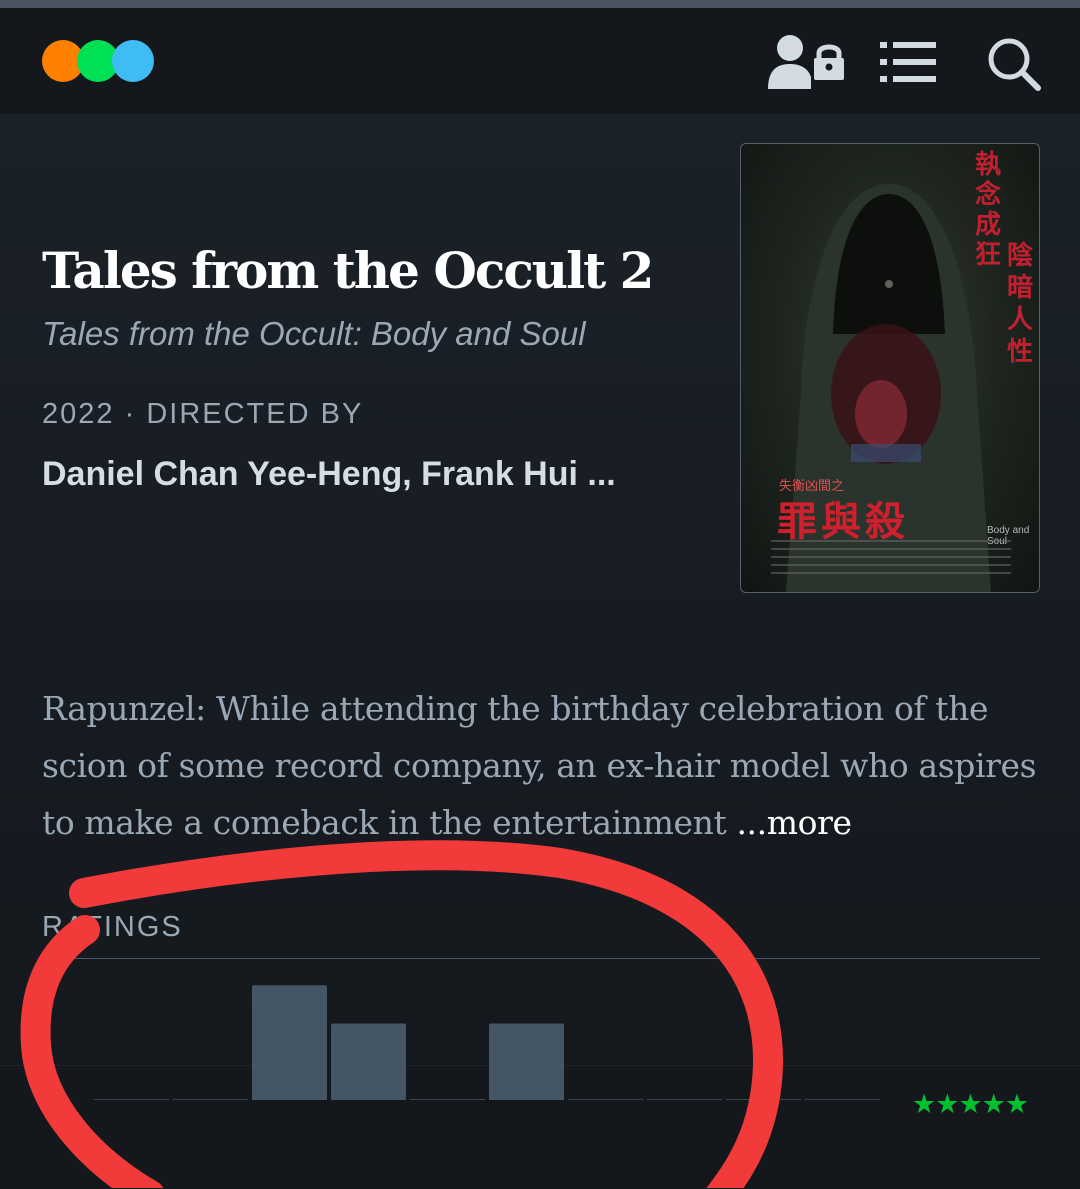 The width and height of the screenshot is (1080, 1189). I want to click on poster-title-cn: 罪與殺, so click(843, 521).